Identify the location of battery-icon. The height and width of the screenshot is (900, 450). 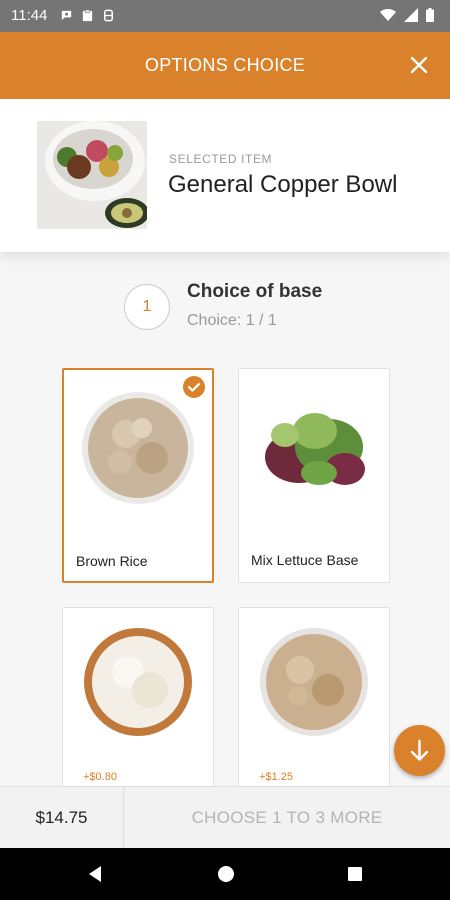
(430, 15).